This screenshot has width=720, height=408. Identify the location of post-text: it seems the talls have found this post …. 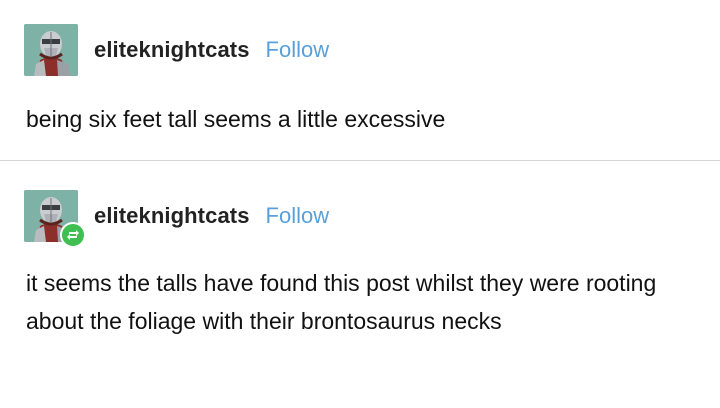
(341, 302).